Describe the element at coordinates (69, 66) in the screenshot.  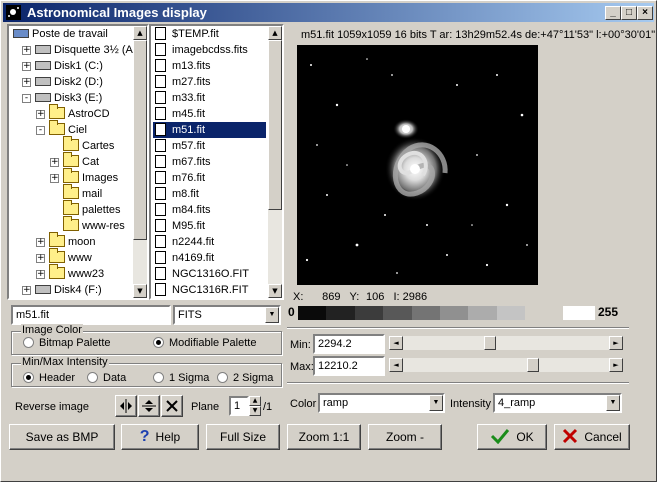
I see `tree-item: Disk1 (C:)` at that location.